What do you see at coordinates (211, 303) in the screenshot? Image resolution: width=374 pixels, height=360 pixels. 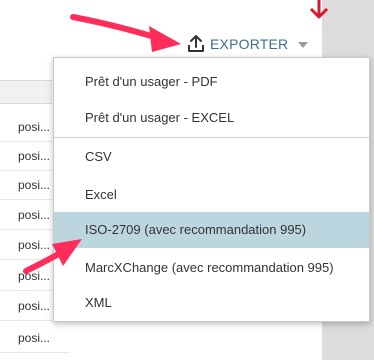 I see `menu-item-xml: XML` at bounding box center [211, 303].